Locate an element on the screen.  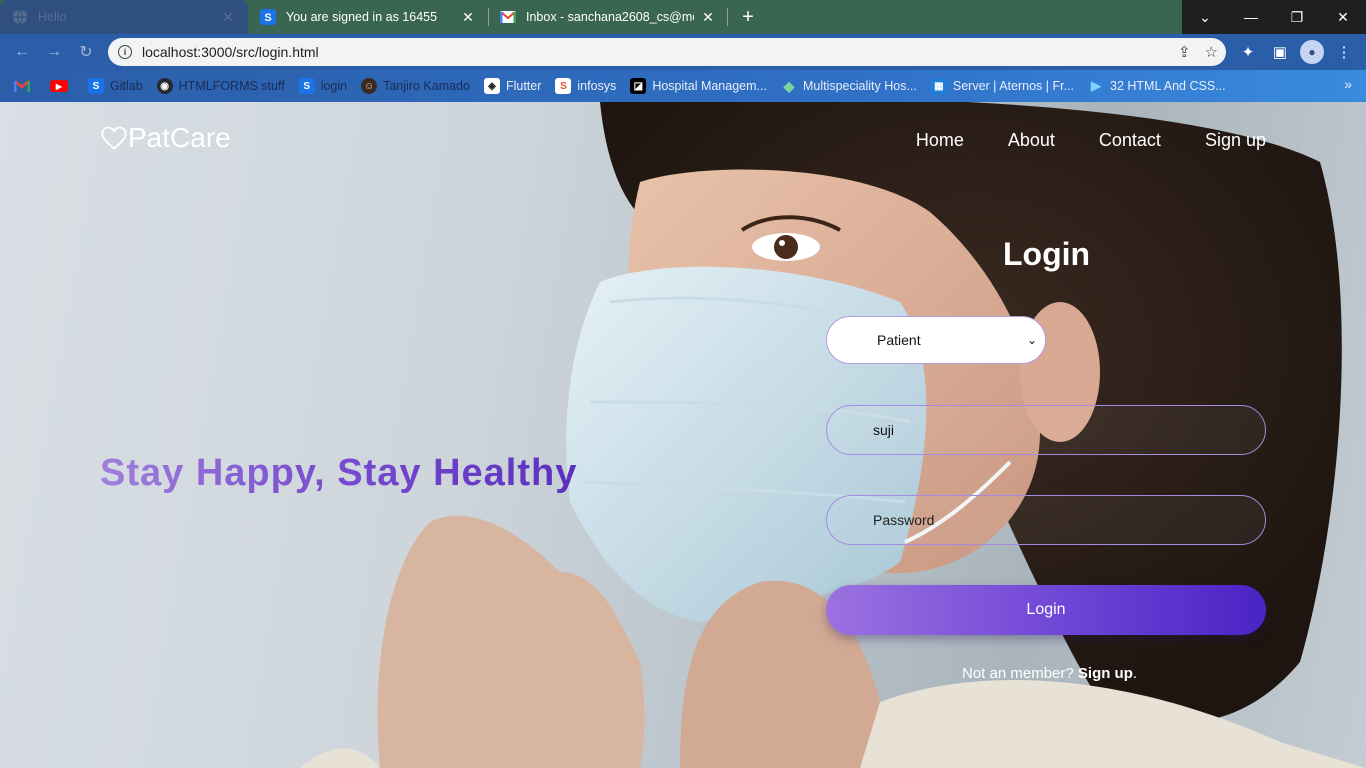
forward-arrow-icon: → is located at coordinates (54, 52).